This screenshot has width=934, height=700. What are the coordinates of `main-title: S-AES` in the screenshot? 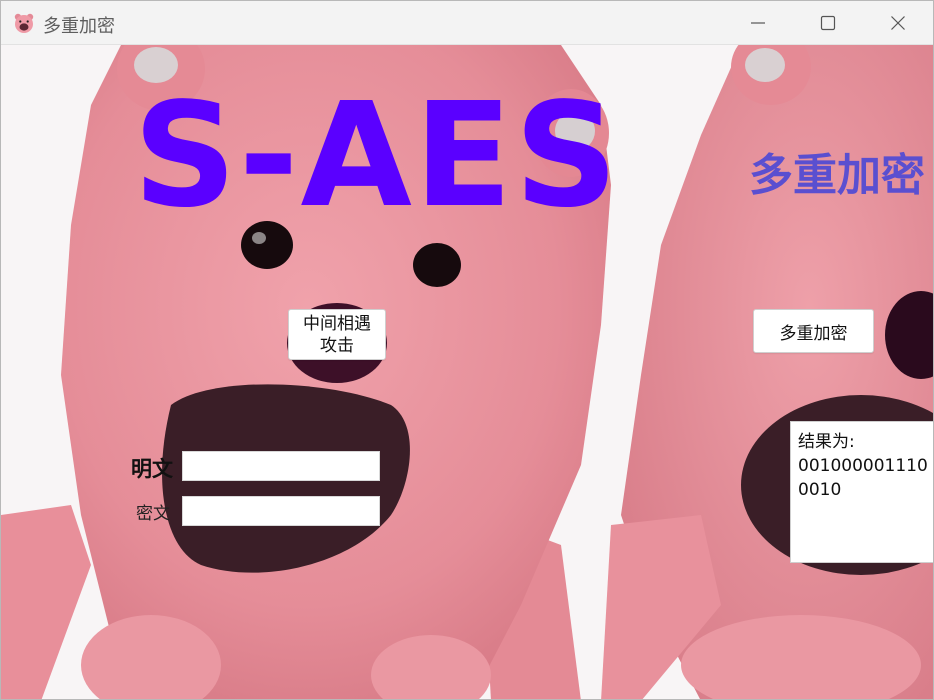 It's located at (376, 155).